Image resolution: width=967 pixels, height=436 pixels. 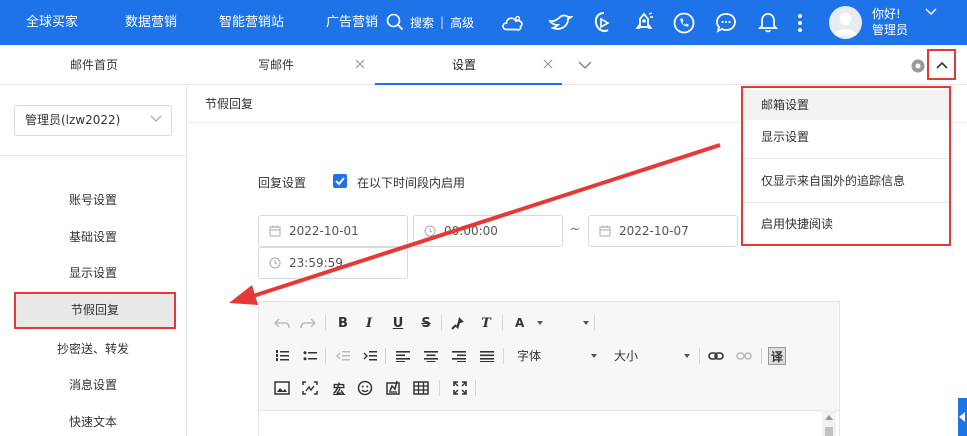 I want to click on sidebar-item-account-settings: 账号设置, so click(x=93, y=200).